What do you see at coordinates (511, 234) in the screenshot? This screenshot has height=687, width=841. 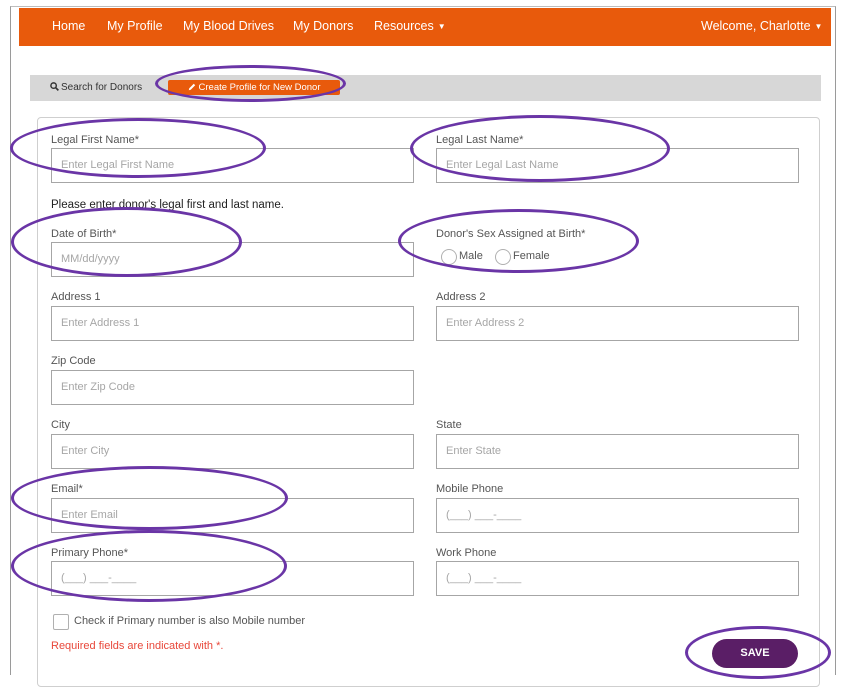 I see `sex-label: Donor's Sex Assigned at Birth*` at bounding box center [511, 234].